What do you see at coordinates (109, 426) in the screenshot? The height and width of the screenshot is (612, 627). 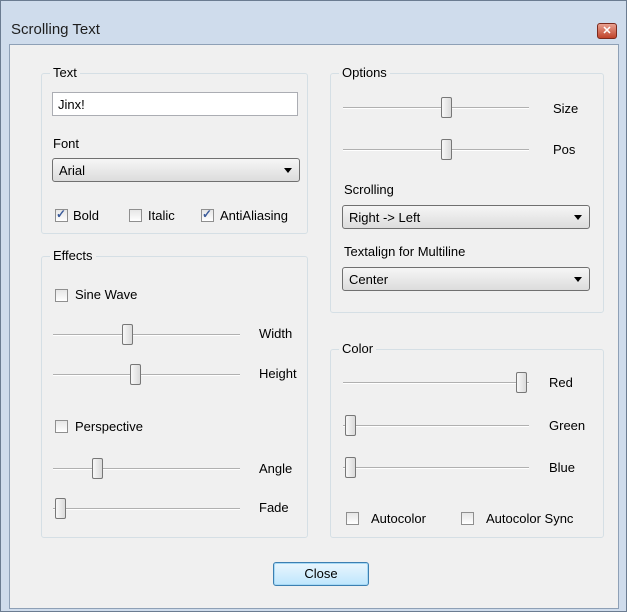 I see `perspective-label: Perspective` at bounding box center [109, 426].